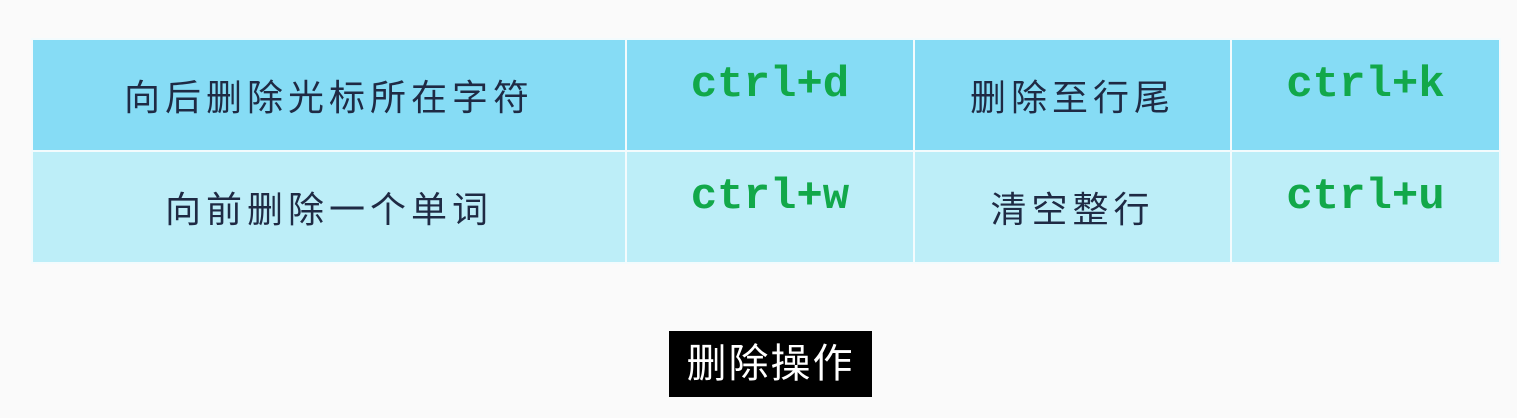 The image size is (1517, 418). What do you see at coordinates (328, 210) in the screenshot?
I see `shortcut-description: 向前删除一个单词` at bounding box center [328, 210].